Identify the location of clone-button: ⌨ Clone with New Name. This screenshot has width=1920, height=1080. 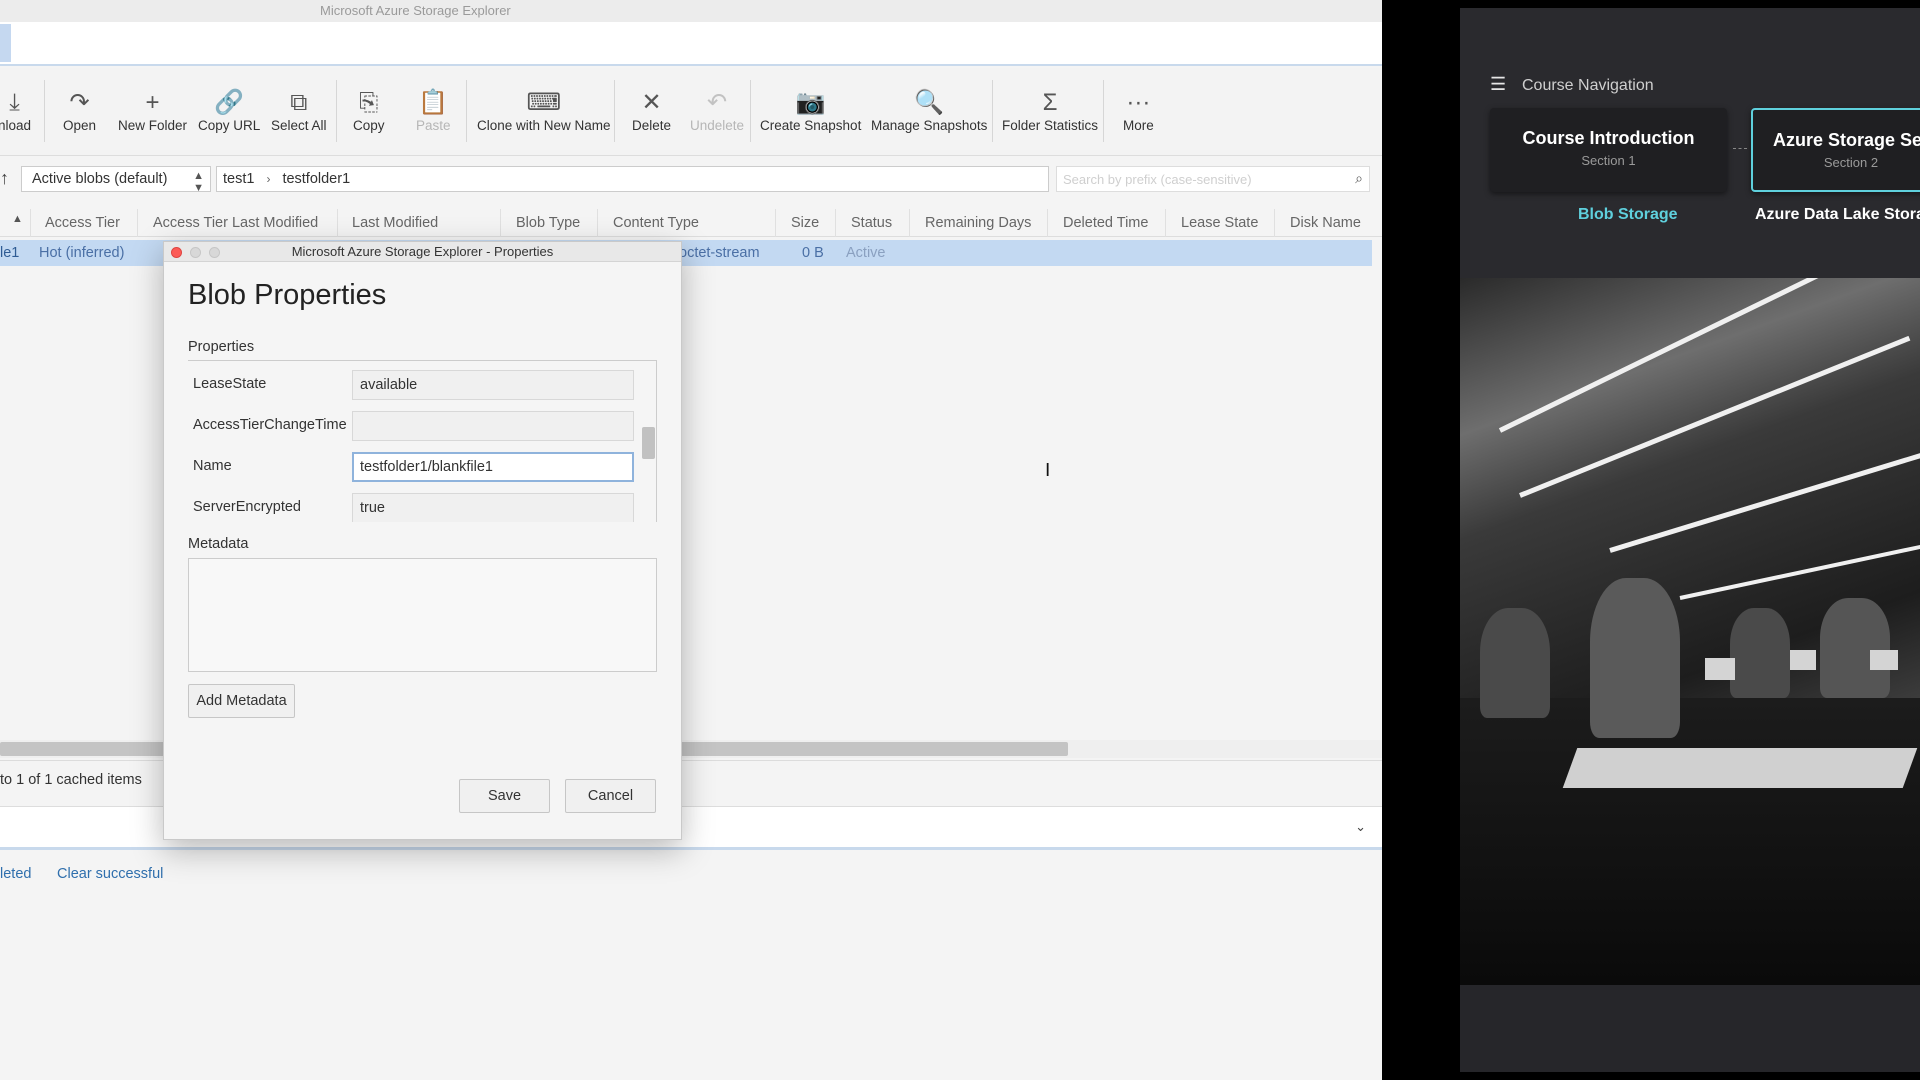
(544, 110).